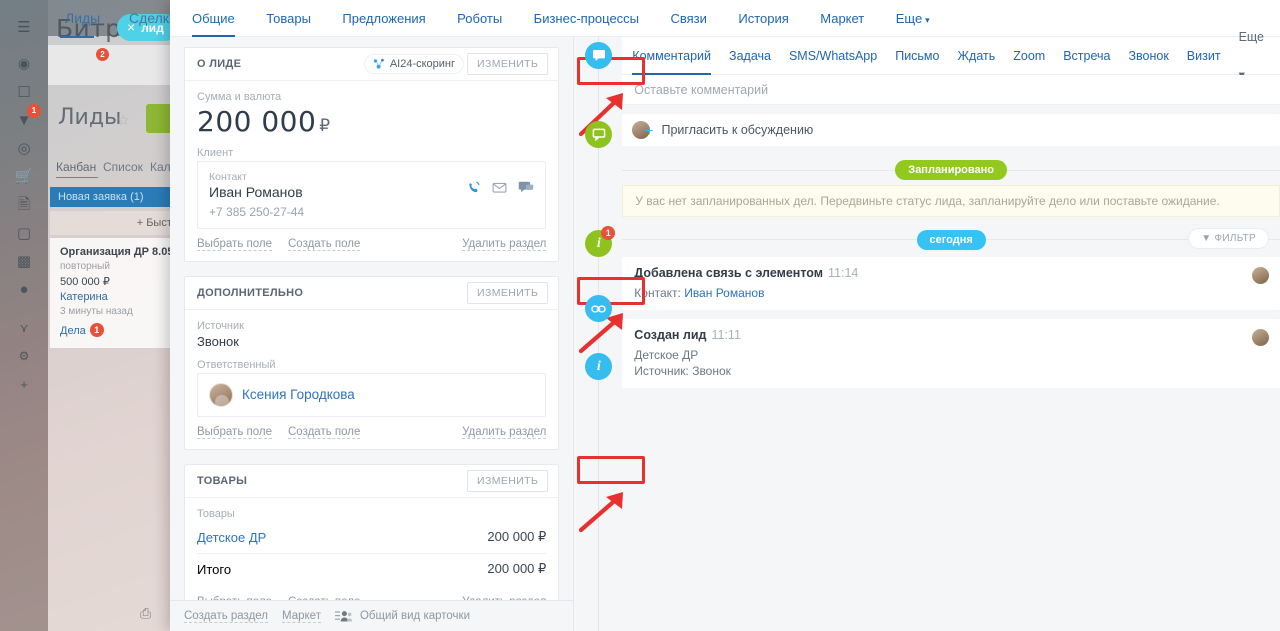 The image size is (1280, 631). What do you see at coordinates (508, 64) in the screenshot?
I see `section-lead-edit-button: изменить` at bounding box center [508, 64].